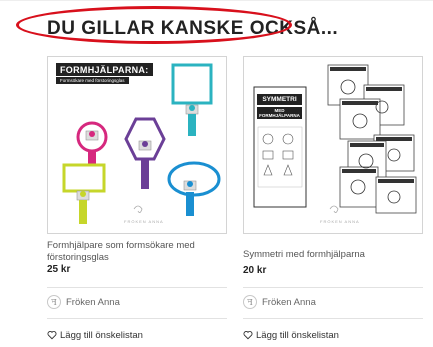 The image size is (433, 347). I want to click on rectangle-magnifier-lime, so click(84, 193).